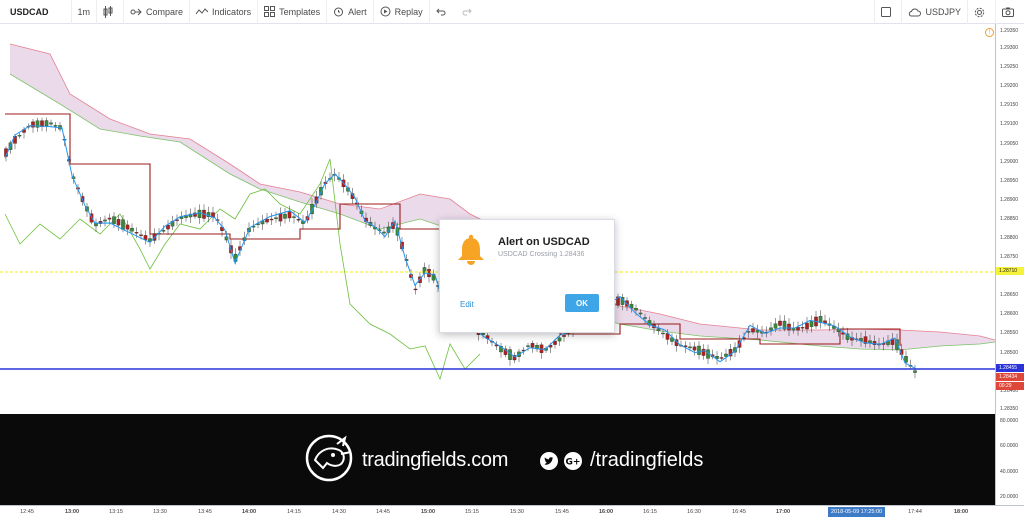 Image resolution: width=1024 pixels, height=519 pixels. Describe the element at coordinates (205, 512) in the screenshot. I see `time-label: 13:45` at that location.